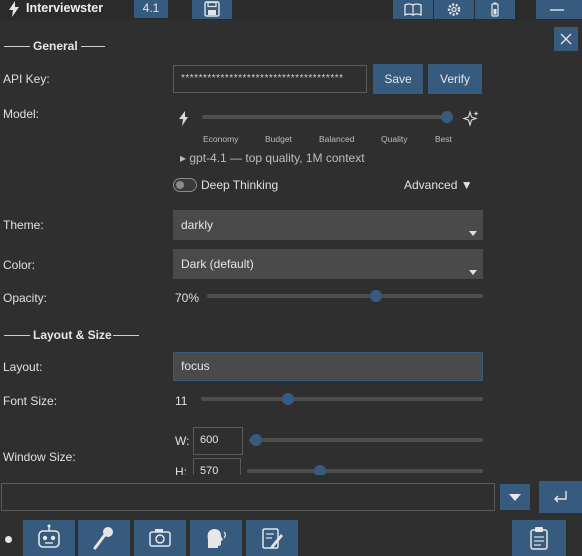  What do you see at coordinates (438, 185) in the screenshot?
I see `advanced-toggle: Advanced ▼` at bounding box center [438, 185].